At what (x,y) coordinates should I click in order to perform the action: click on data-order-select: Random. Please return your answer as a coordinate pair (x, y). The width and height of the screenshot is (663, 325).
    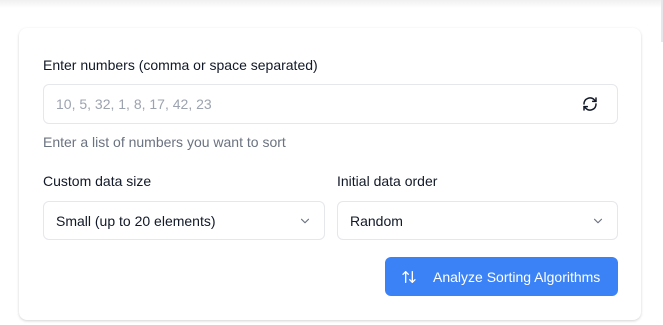
    Looking at the image, I should click on (477, 220).